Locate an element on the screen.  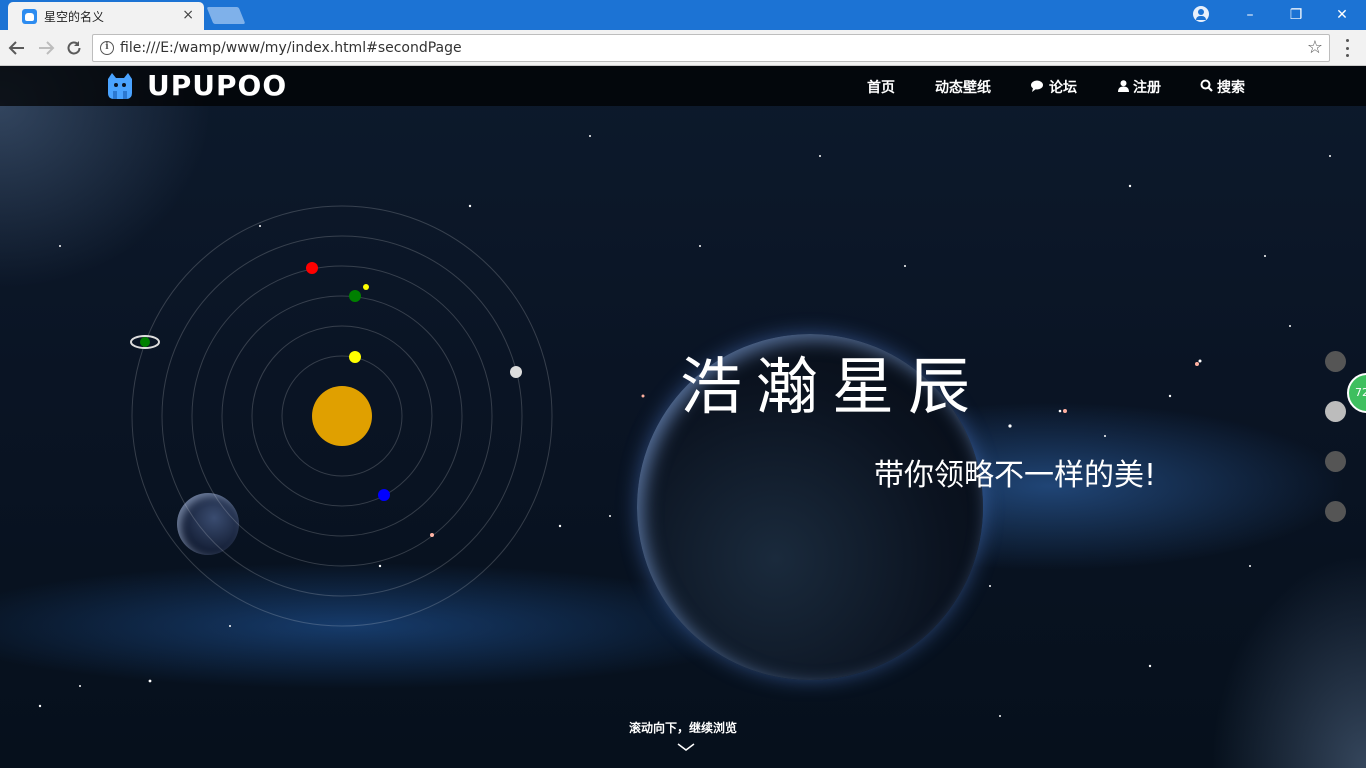
hero-title: 浩瀚星辰 is located at coordinates (832, 386).